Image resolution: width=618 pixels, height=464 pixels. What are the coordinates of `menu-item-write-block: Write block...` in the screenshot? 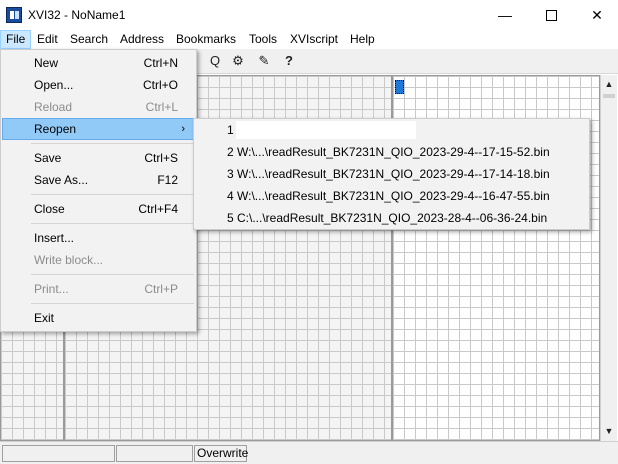 It's located at (98, 260).